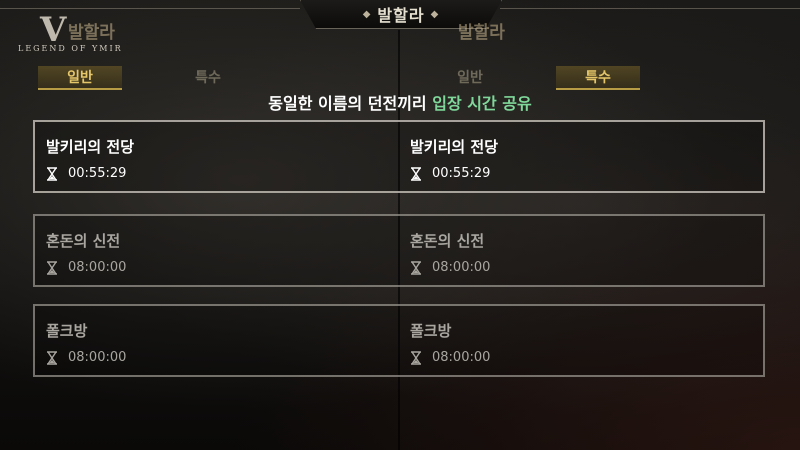  What do you see at coordinates (401, 15) in the screenshot?
I see `title-text: 발할라` at bounding box center [401, 15].